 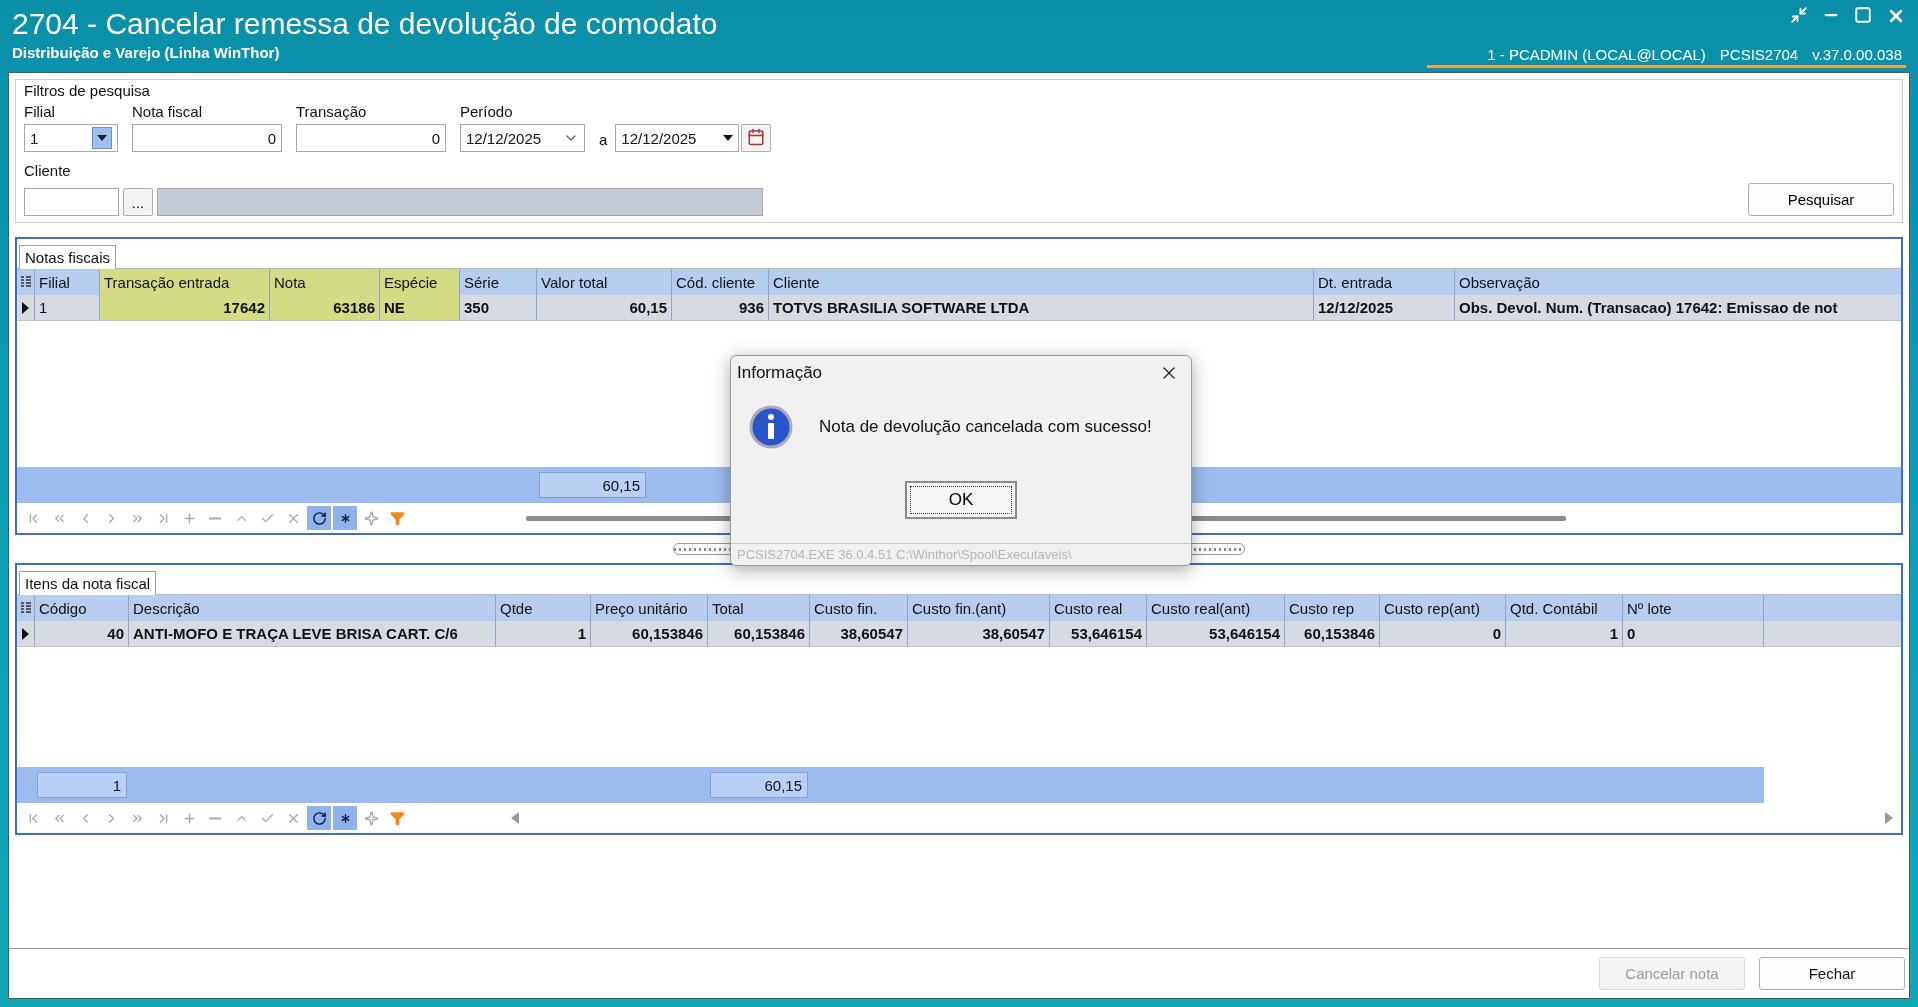 What do you see at coordinates (1041, 307) in the screenshot?
I see `table-cell: TOTVS BRASILIA SOFTWARE LTDA` at bounding box center [1041, 307].